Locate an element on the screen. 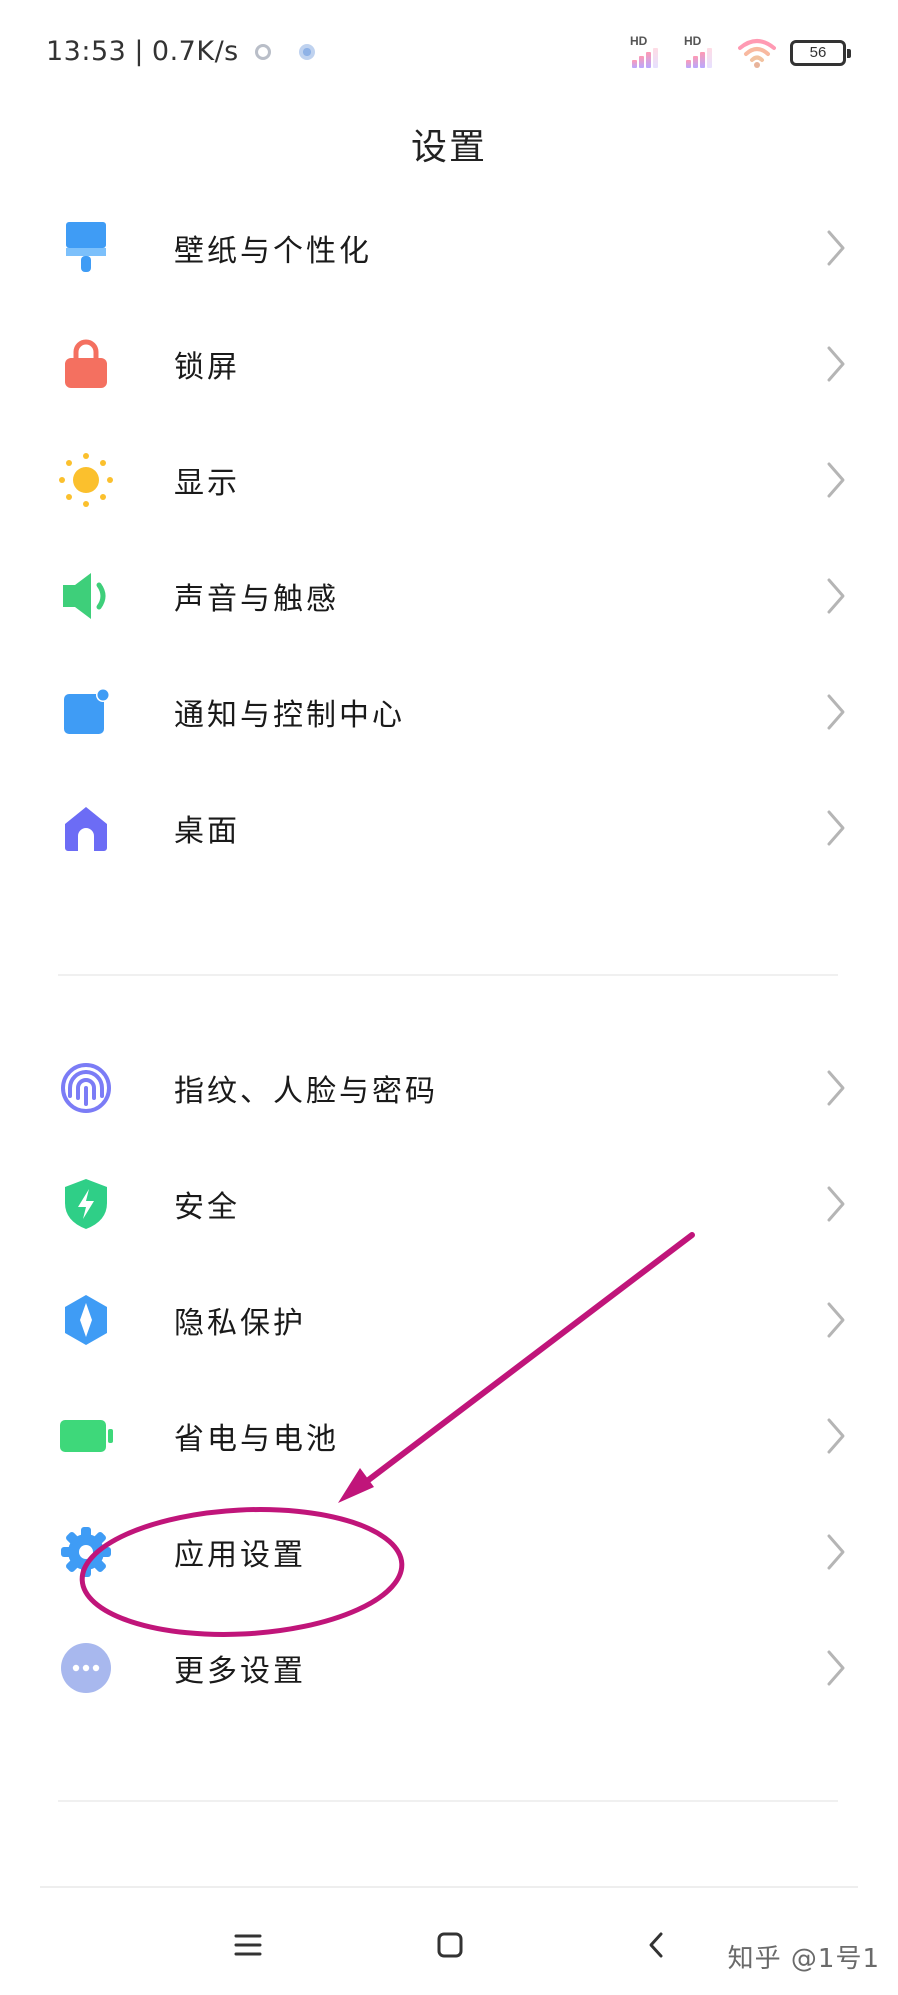 This screenshot has height=1995, width=898. settings-item-app-settings: 应用设置 is located at coordinates (449, 1552).